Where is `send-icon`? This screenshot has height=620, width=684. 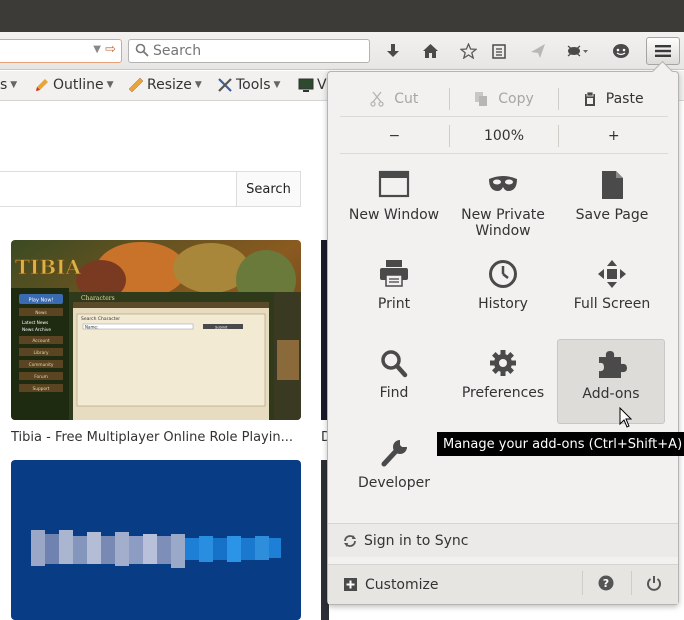 send-icon is located at coordinates (538, 51).